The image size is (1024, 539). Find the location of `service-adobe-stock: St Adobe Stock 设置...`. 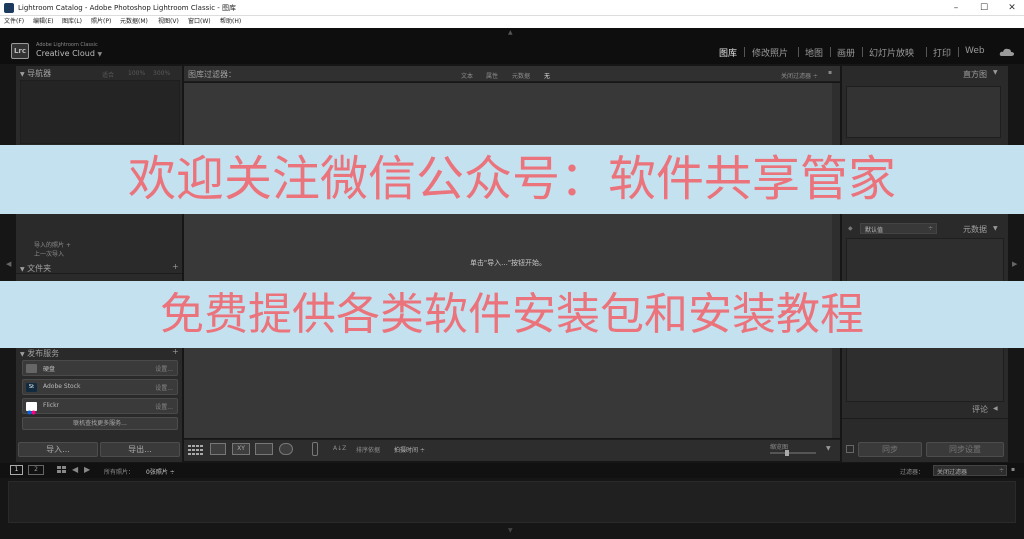

service-adobe-stock: St Adobe Stock 设置... is located at coordinates (100, 387).